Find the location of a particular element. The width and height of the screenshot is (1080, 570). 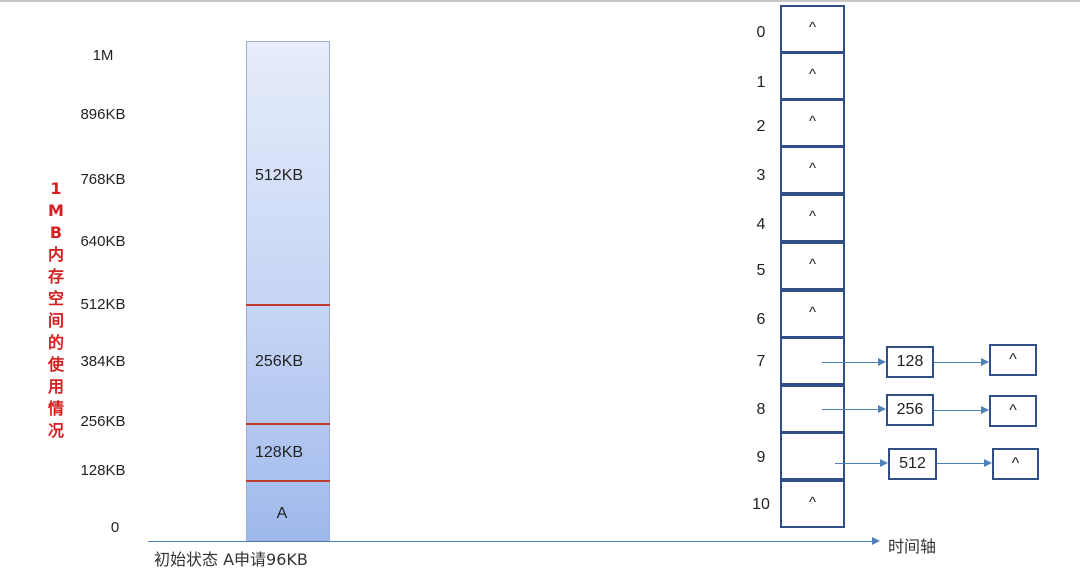

boundary-128kb is located at coordinates (288, 481).